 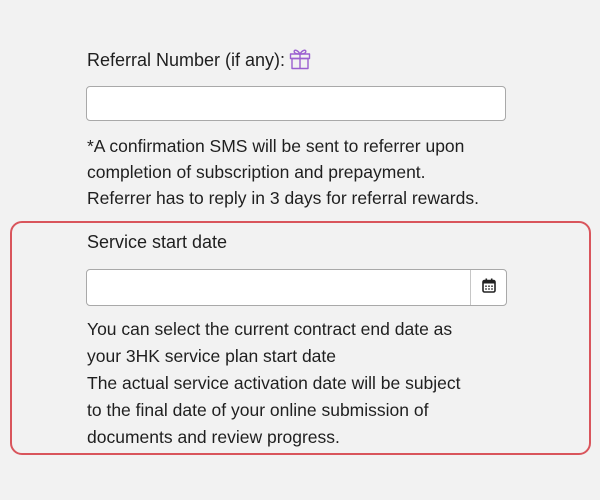 What do you see at coordinates (296, 103) in the screenshot?
I see `referral-number-input` at bounding box center [296, 103].